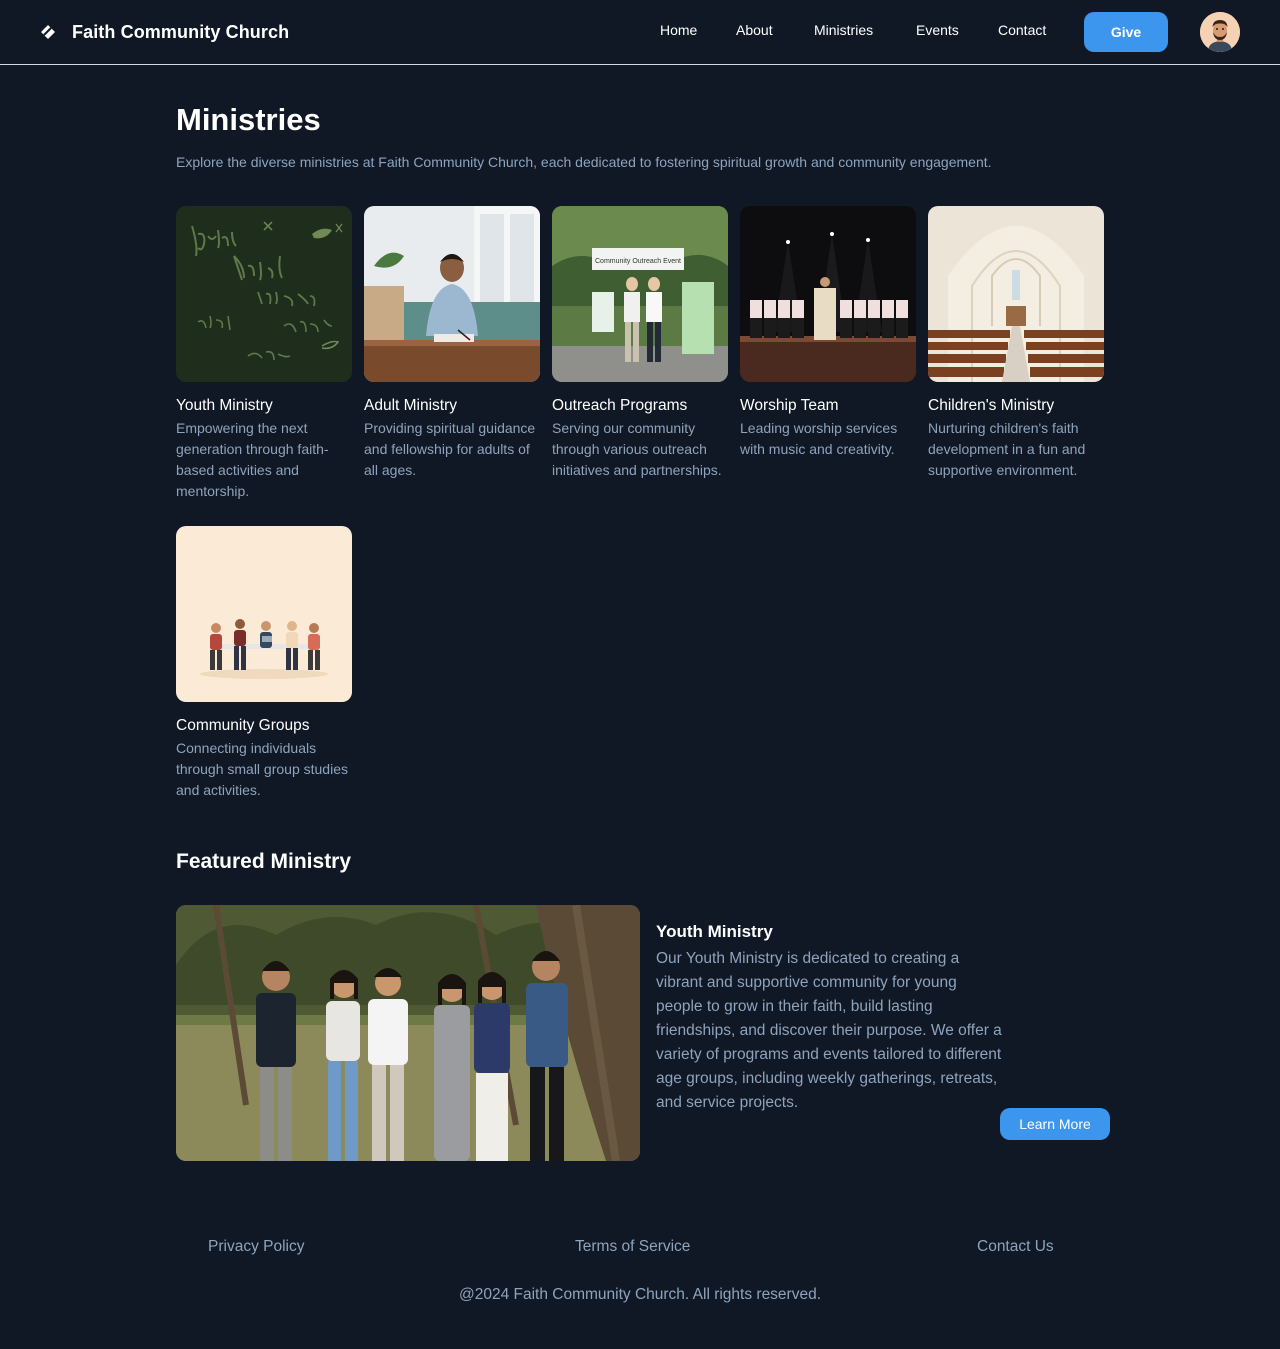 Image resolution: width=1280 pixels, height=1349 pixels. What do you see at coordinates (411, 405) in the screenshot?
I see `ministry-title: Adult Ministry` at bounding box center [411, 405].